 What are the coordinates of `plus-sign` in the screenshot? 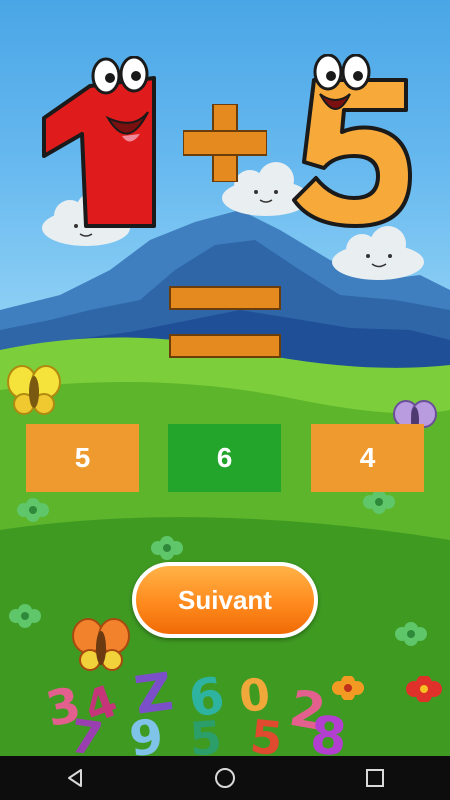 It's located at (225, 143).